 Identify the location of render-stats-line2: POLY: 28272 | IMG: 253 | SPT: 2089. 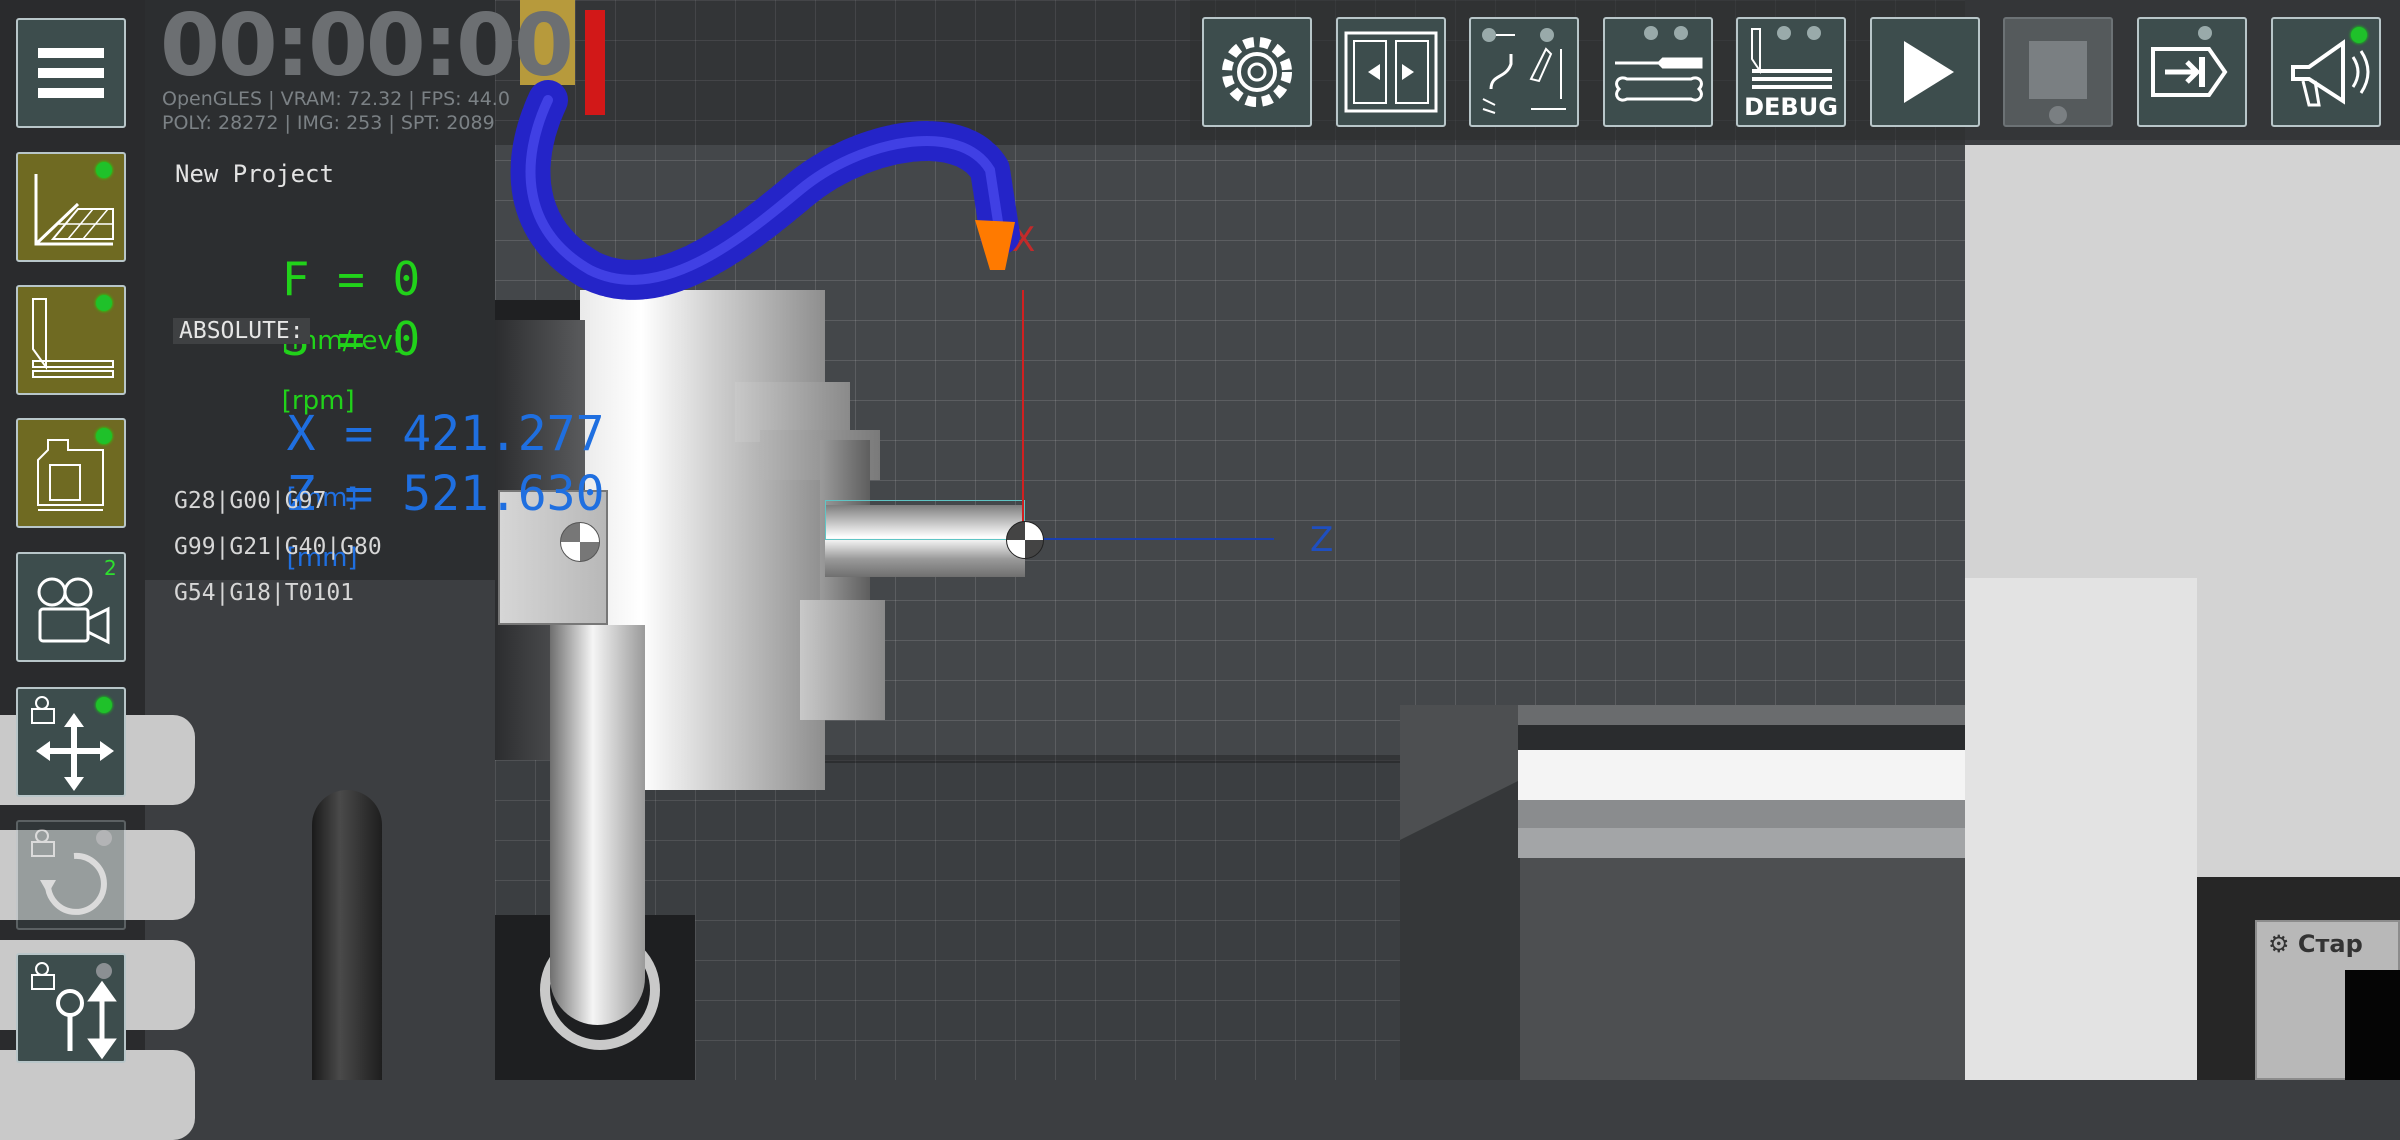
(328, 123).